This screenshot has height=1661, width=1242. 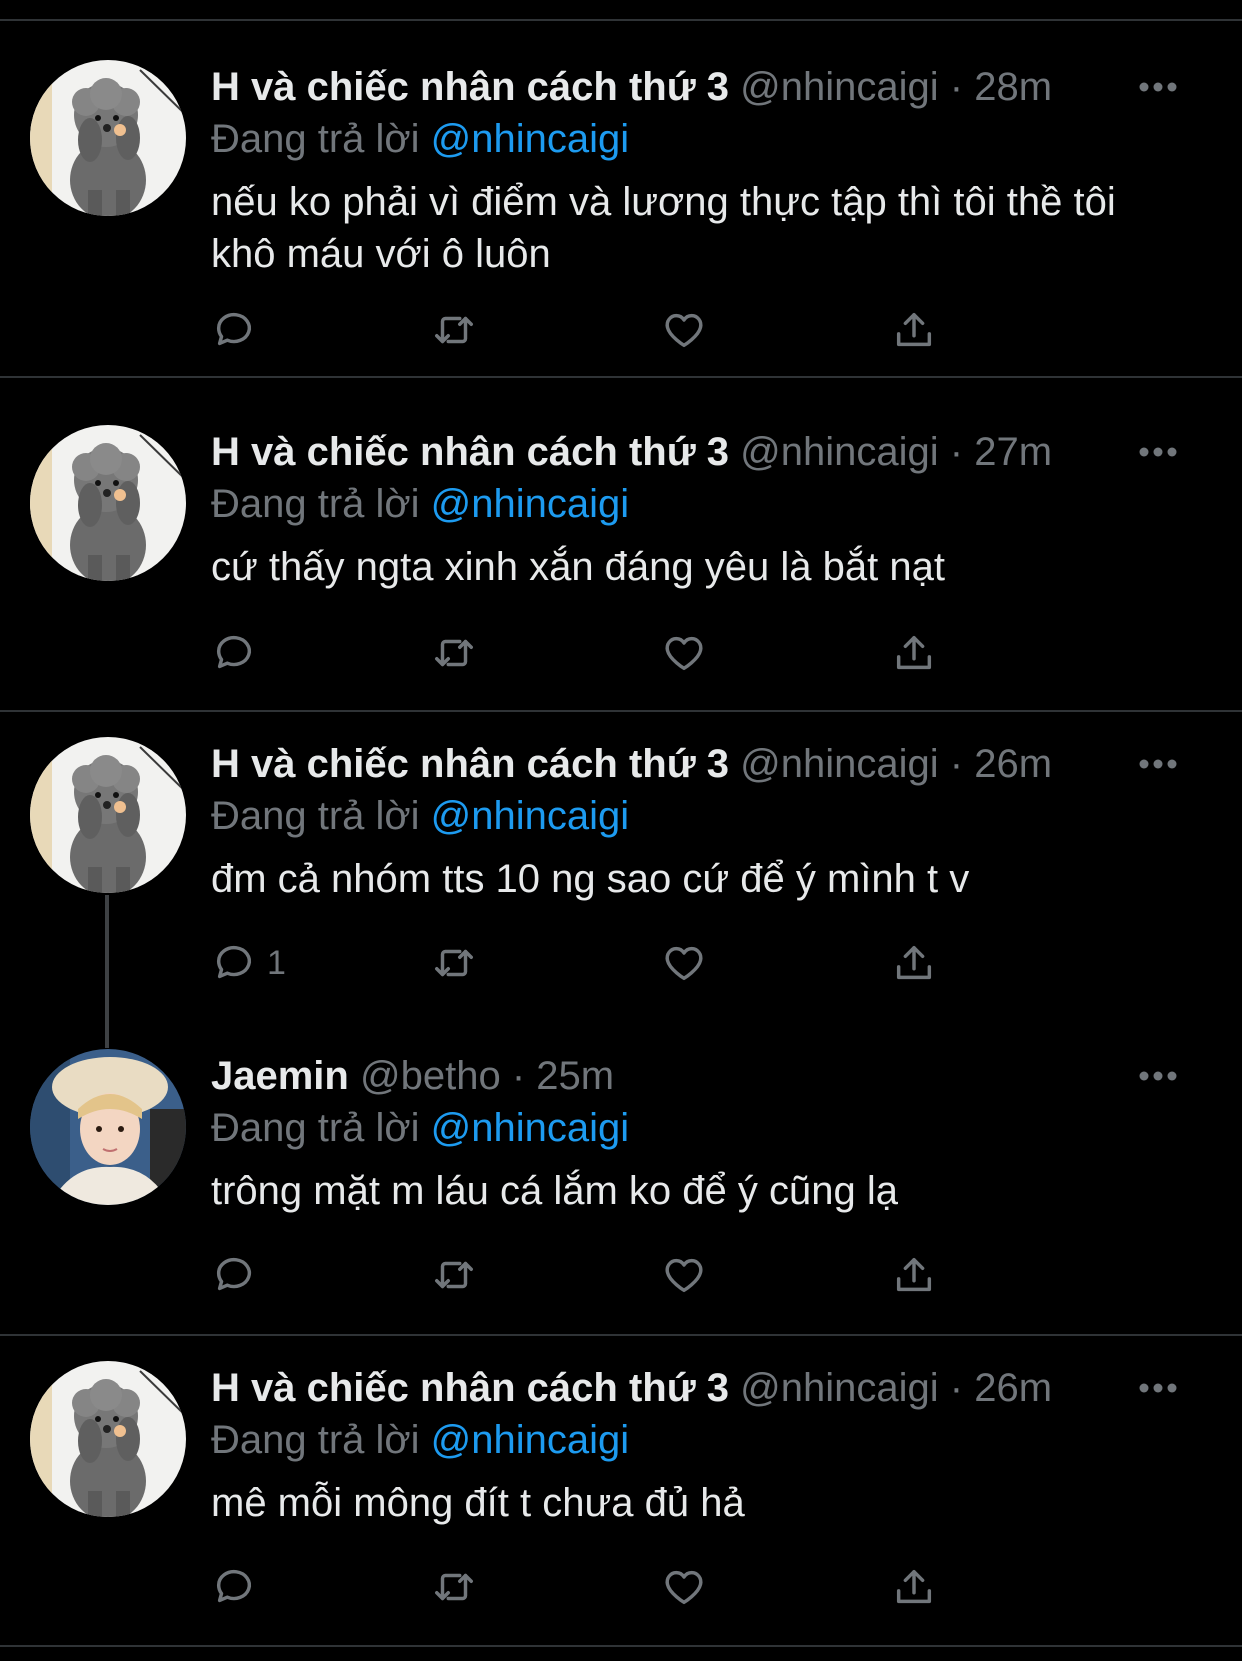 I want to click on person-avatar, so click(x=108, y=1127).